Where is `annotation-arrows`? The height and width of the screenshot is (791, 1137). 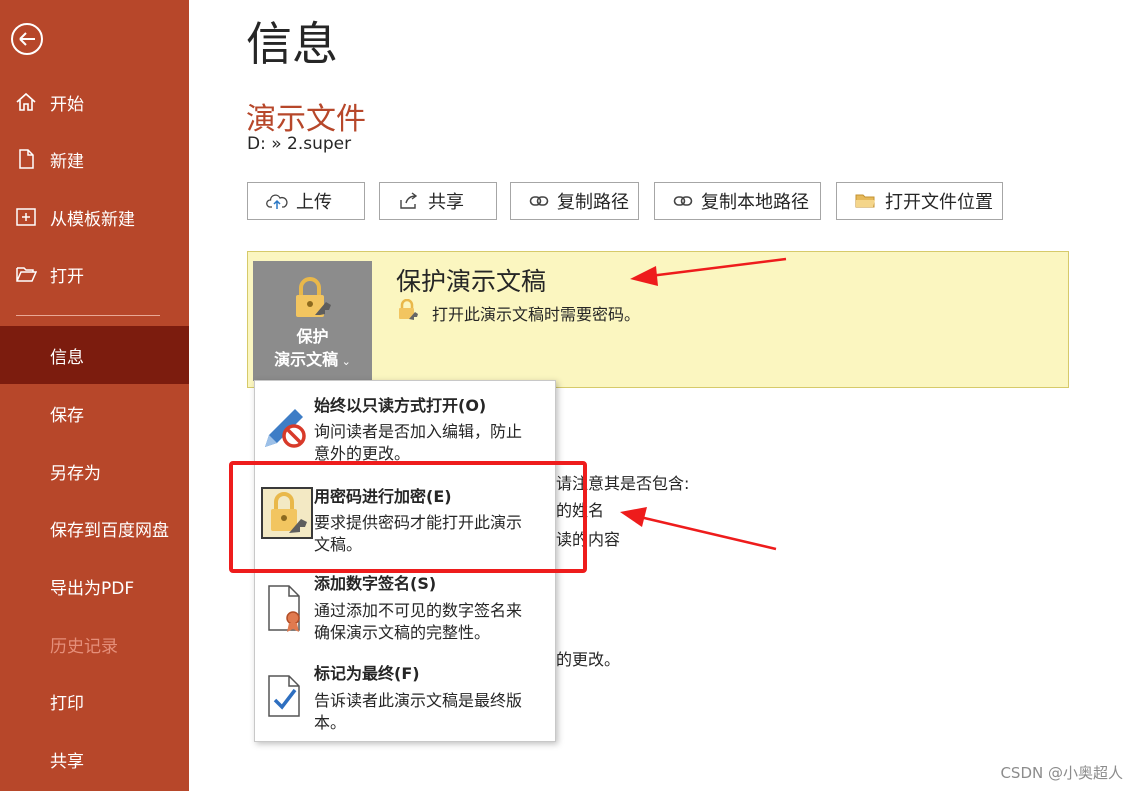
annotation-arrows is located at coordinates (703, 404).